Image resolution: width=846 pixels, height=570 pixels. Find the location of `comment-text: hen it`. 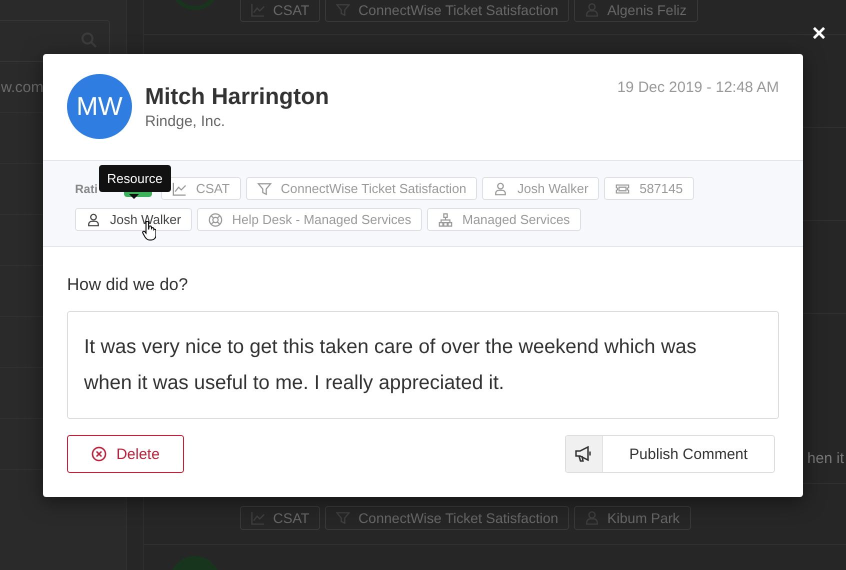

comment-text: hen it is located at coordinates (825, 458).